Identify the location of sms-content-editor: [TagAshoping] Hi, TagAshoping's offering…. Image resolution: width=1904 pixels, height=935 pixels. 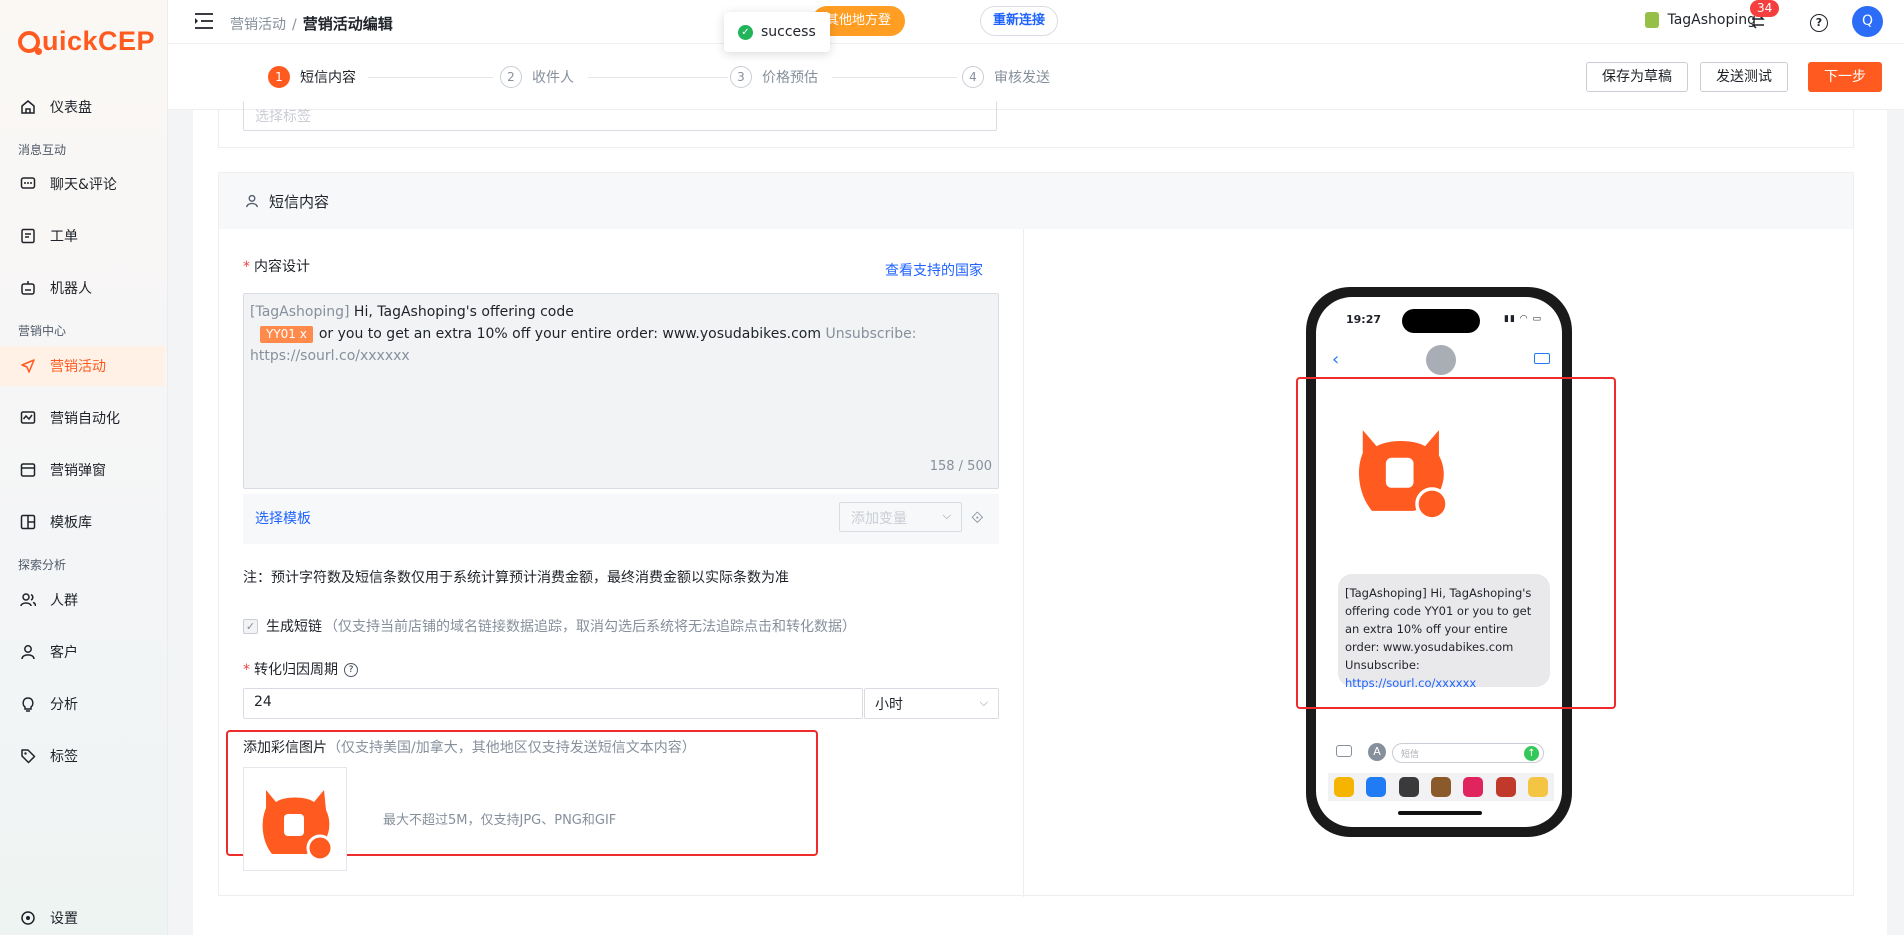
(621, 391).